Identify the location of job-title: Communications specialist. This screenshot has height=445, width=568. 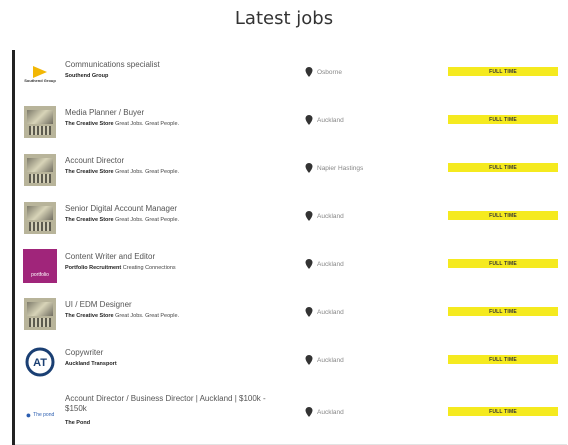
(180, 65).